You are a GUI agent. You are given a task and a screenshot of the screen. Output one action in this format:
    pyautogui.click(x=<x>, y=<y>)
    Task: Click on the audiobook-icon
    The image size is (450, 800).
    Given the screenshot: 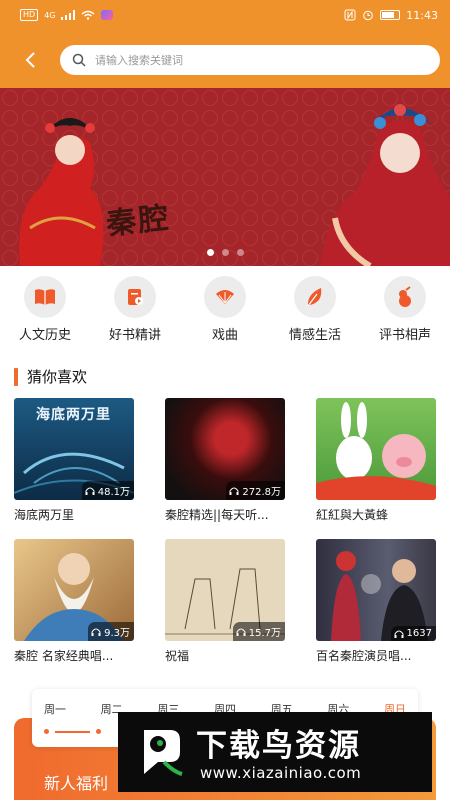 What is the action you would take?
    pyautogui.click(x=135, y=297)
    